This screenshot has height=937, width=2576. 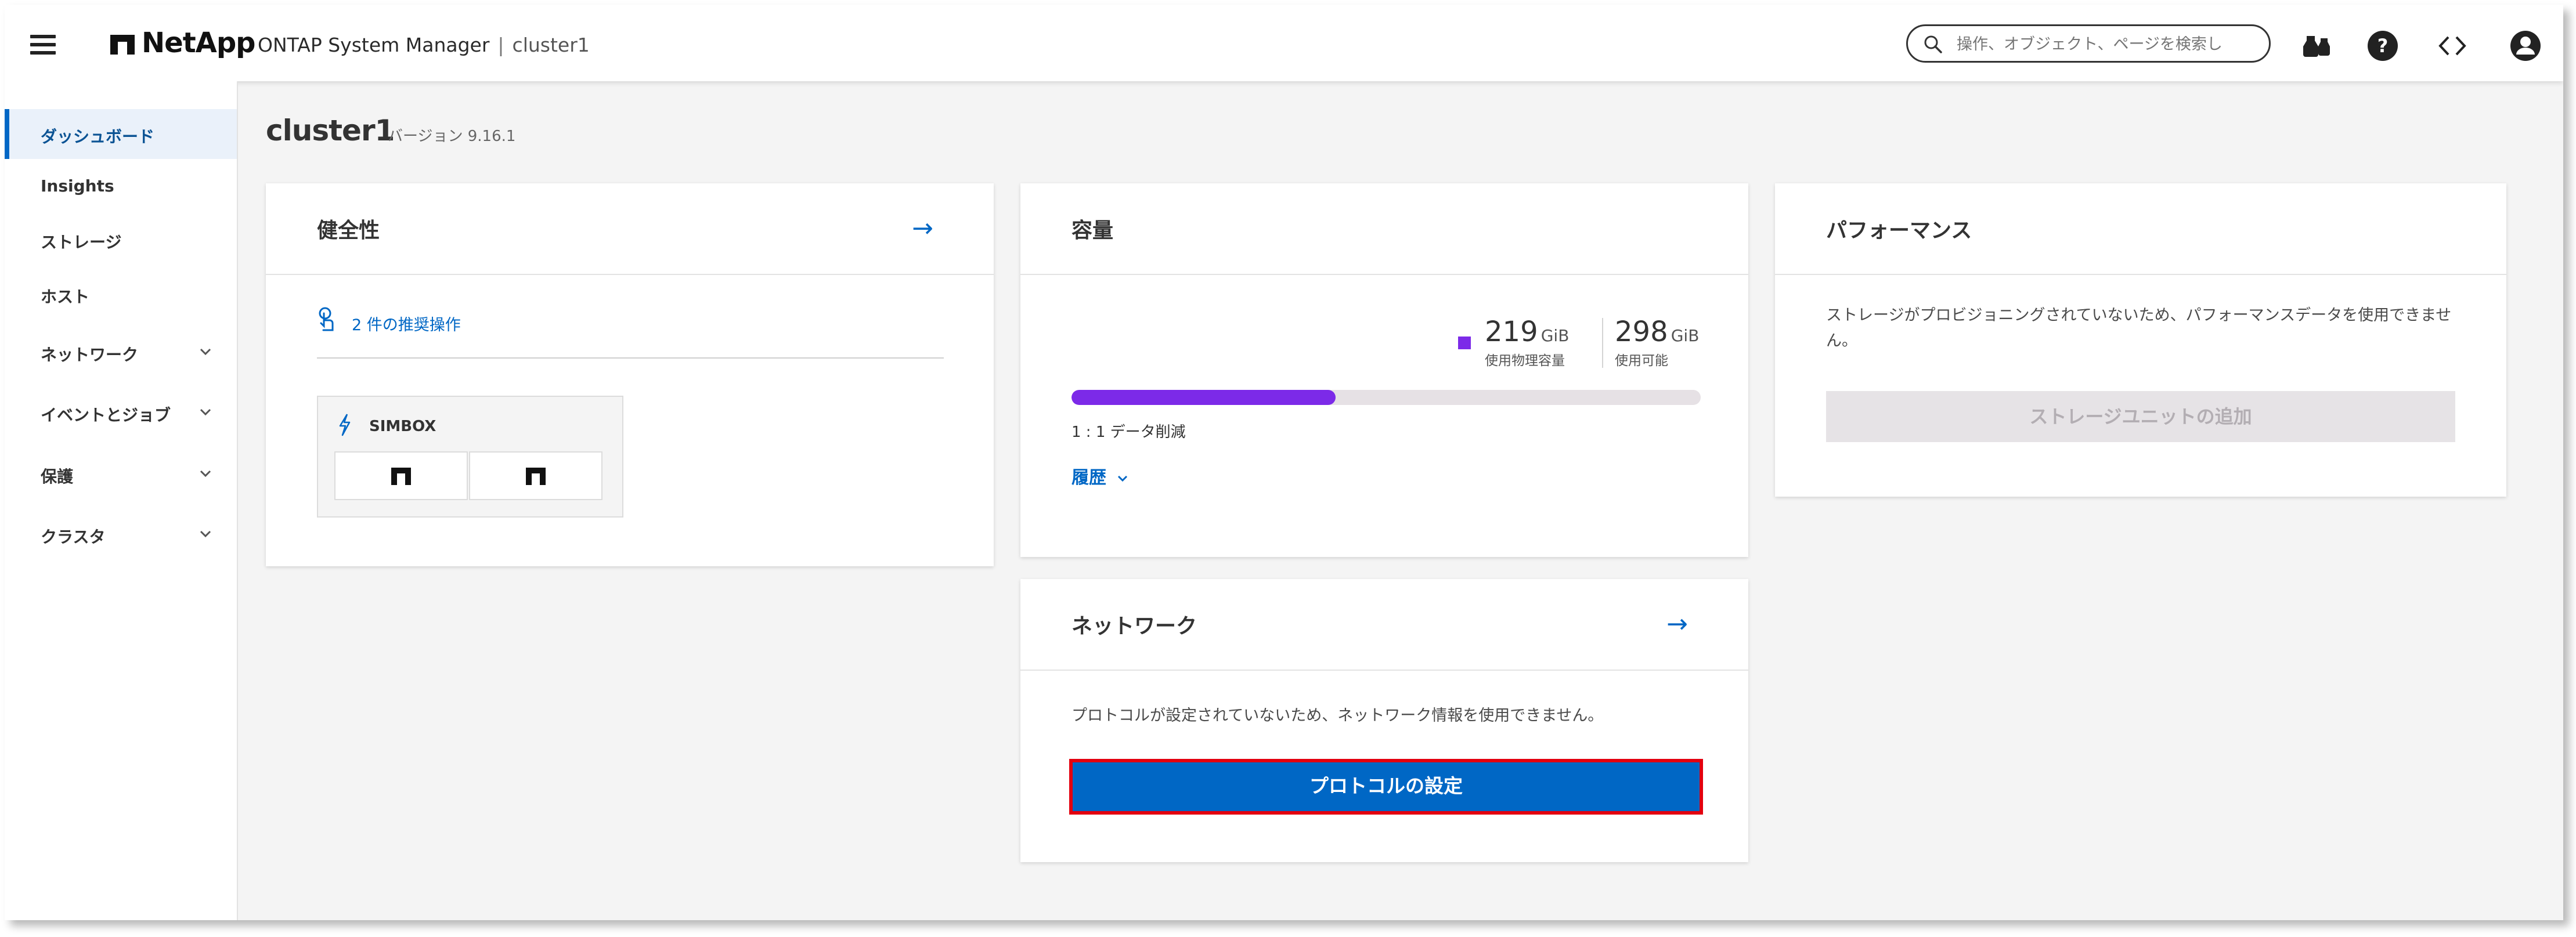 I want to click on available-capacity-block: 298 GiB 使用可能, so click(x=1657, y=342).